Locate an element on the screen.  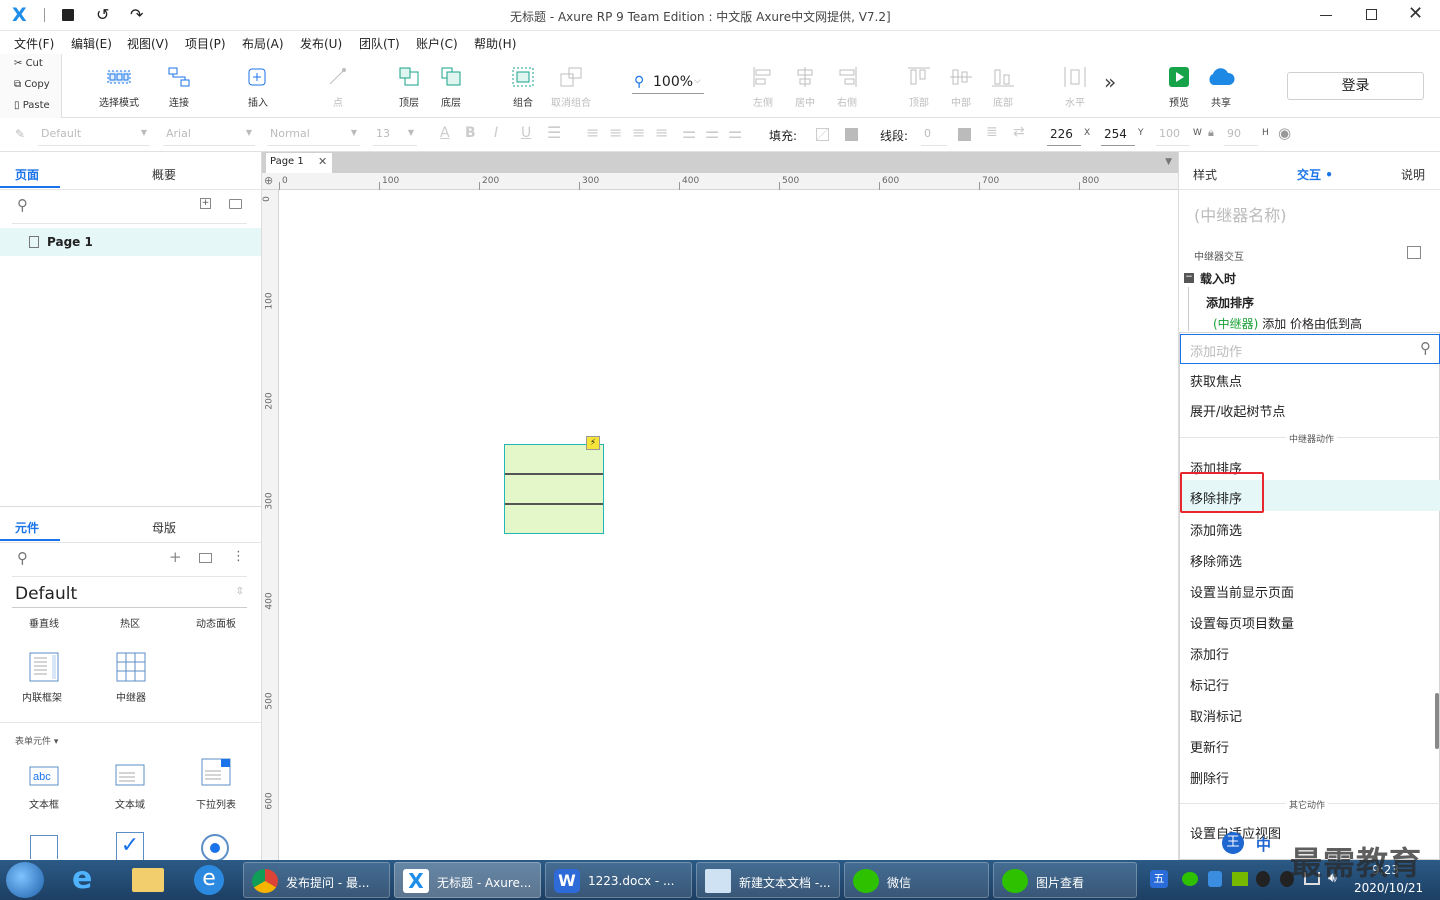
copy-button: ⧉ Copy is located at coordinates (32, 84).